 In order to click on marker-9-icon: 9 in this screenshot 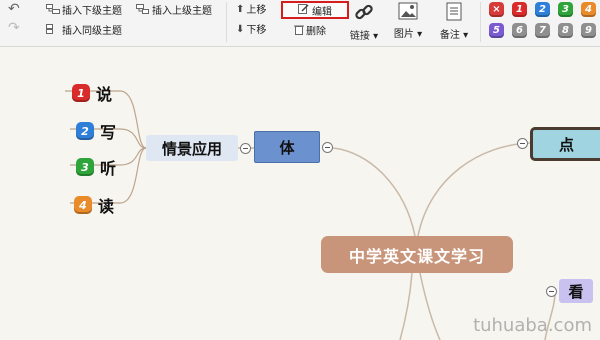, I will do `click(588, 30)`.